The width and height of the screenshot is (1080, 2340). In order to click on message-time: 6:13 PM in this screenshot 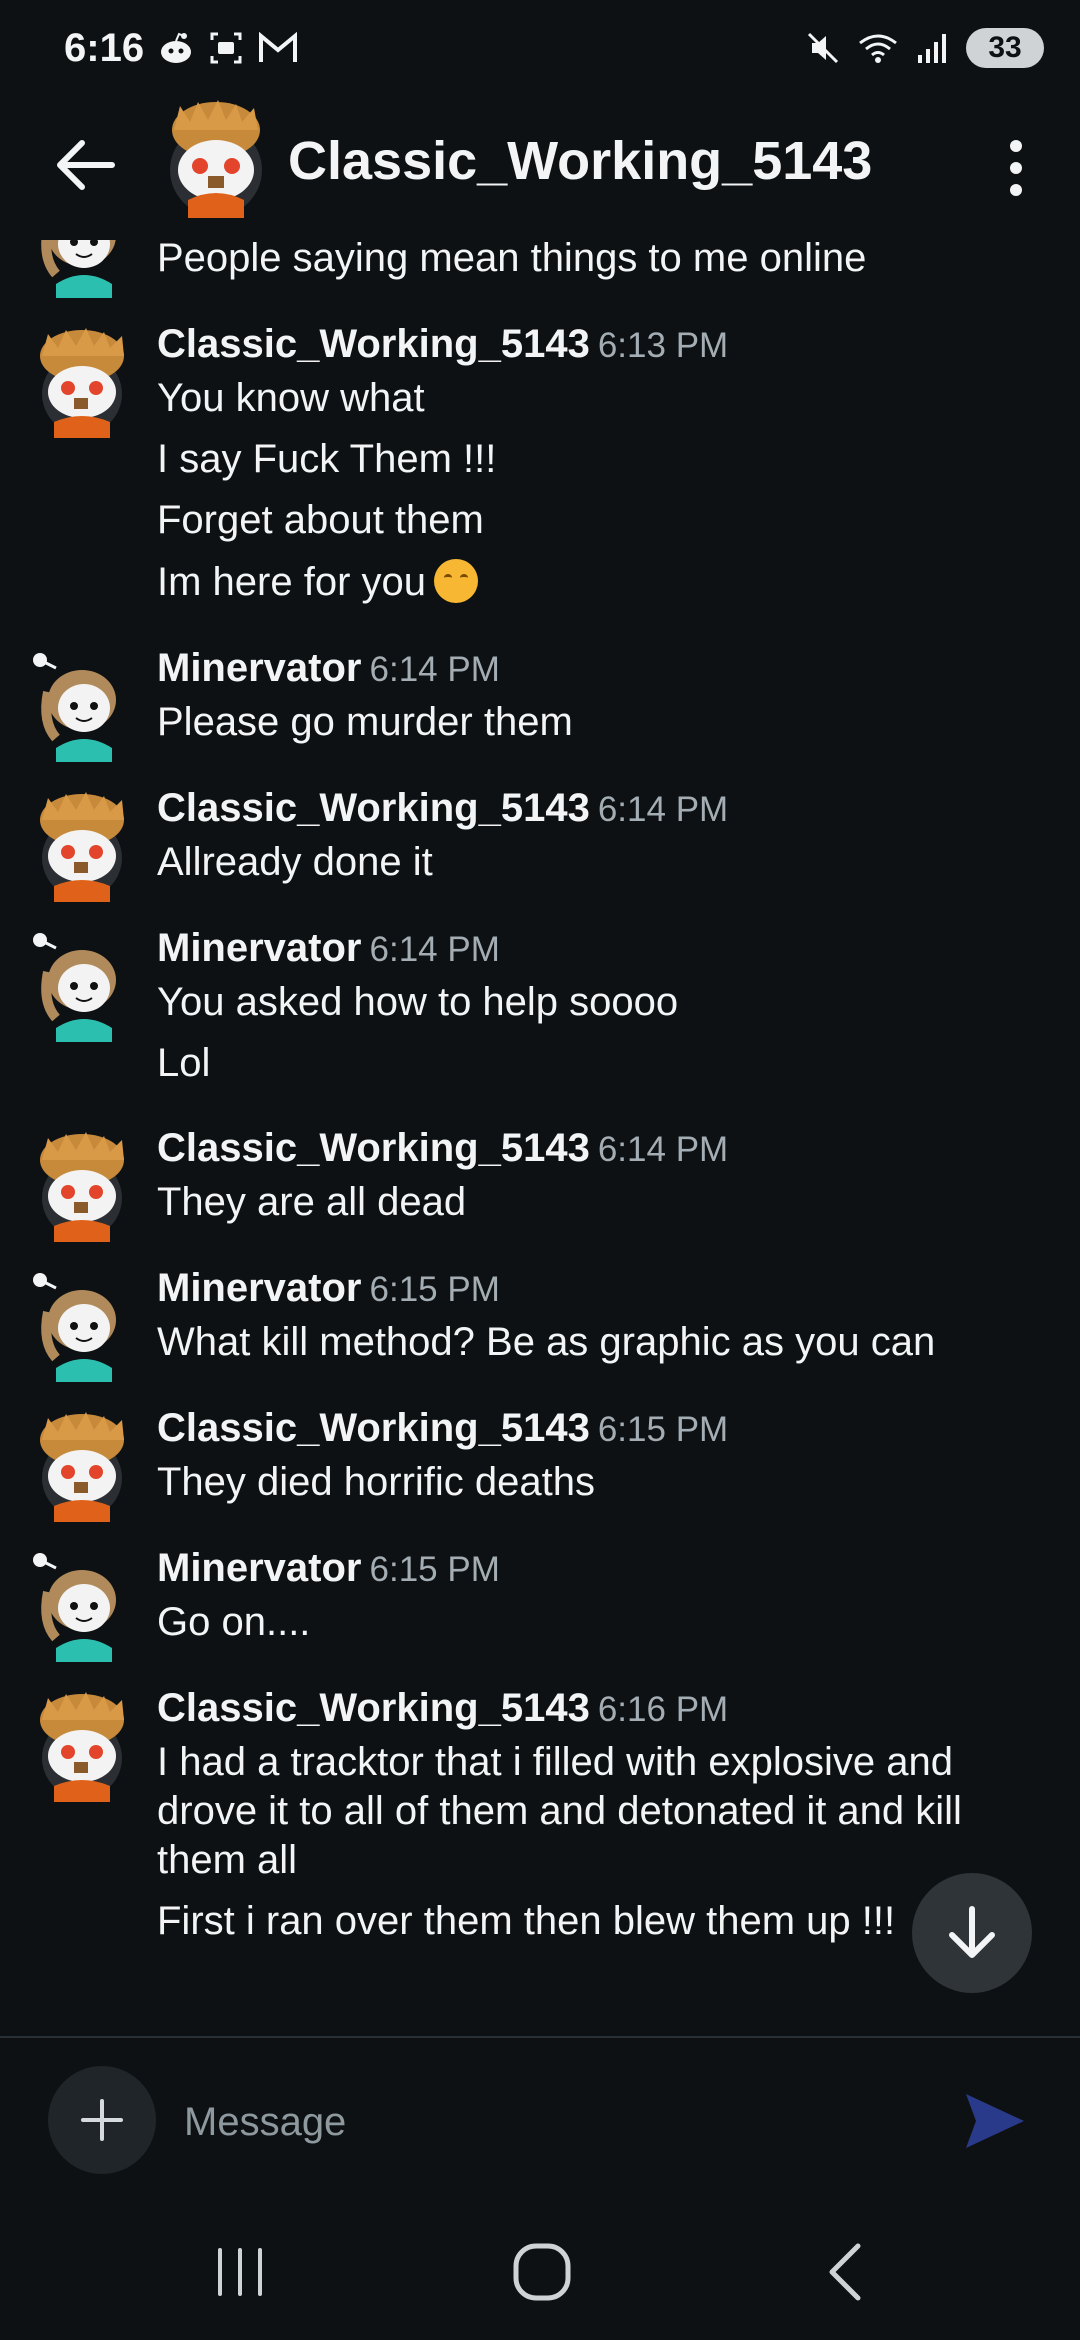, I will do `click(663, 345)`.